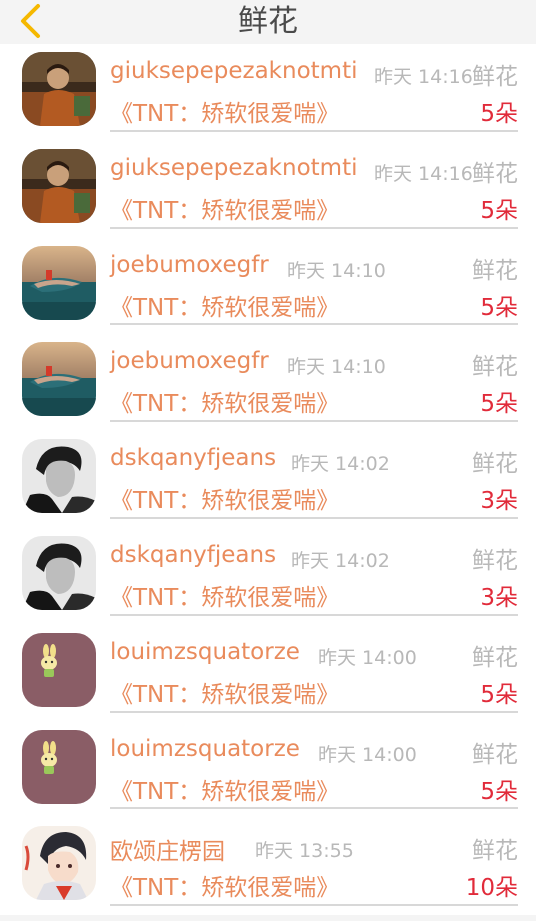 This screenshot has width=536, height=921. I want to click on top-bar: 鲜花, so click(268, 22).